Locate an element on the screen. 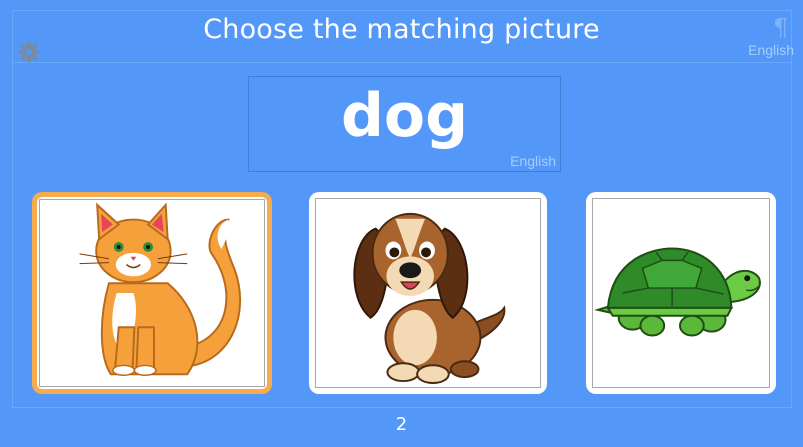 The image size is (803, 447). page-title: Choose the matching picture is located at coordinates (401, 29).